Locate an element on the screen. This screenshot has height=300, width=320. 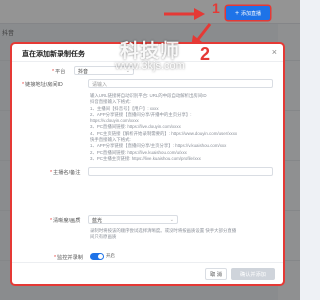
add-live-button-label: 添加直播 is located at coordinates (251, 13).